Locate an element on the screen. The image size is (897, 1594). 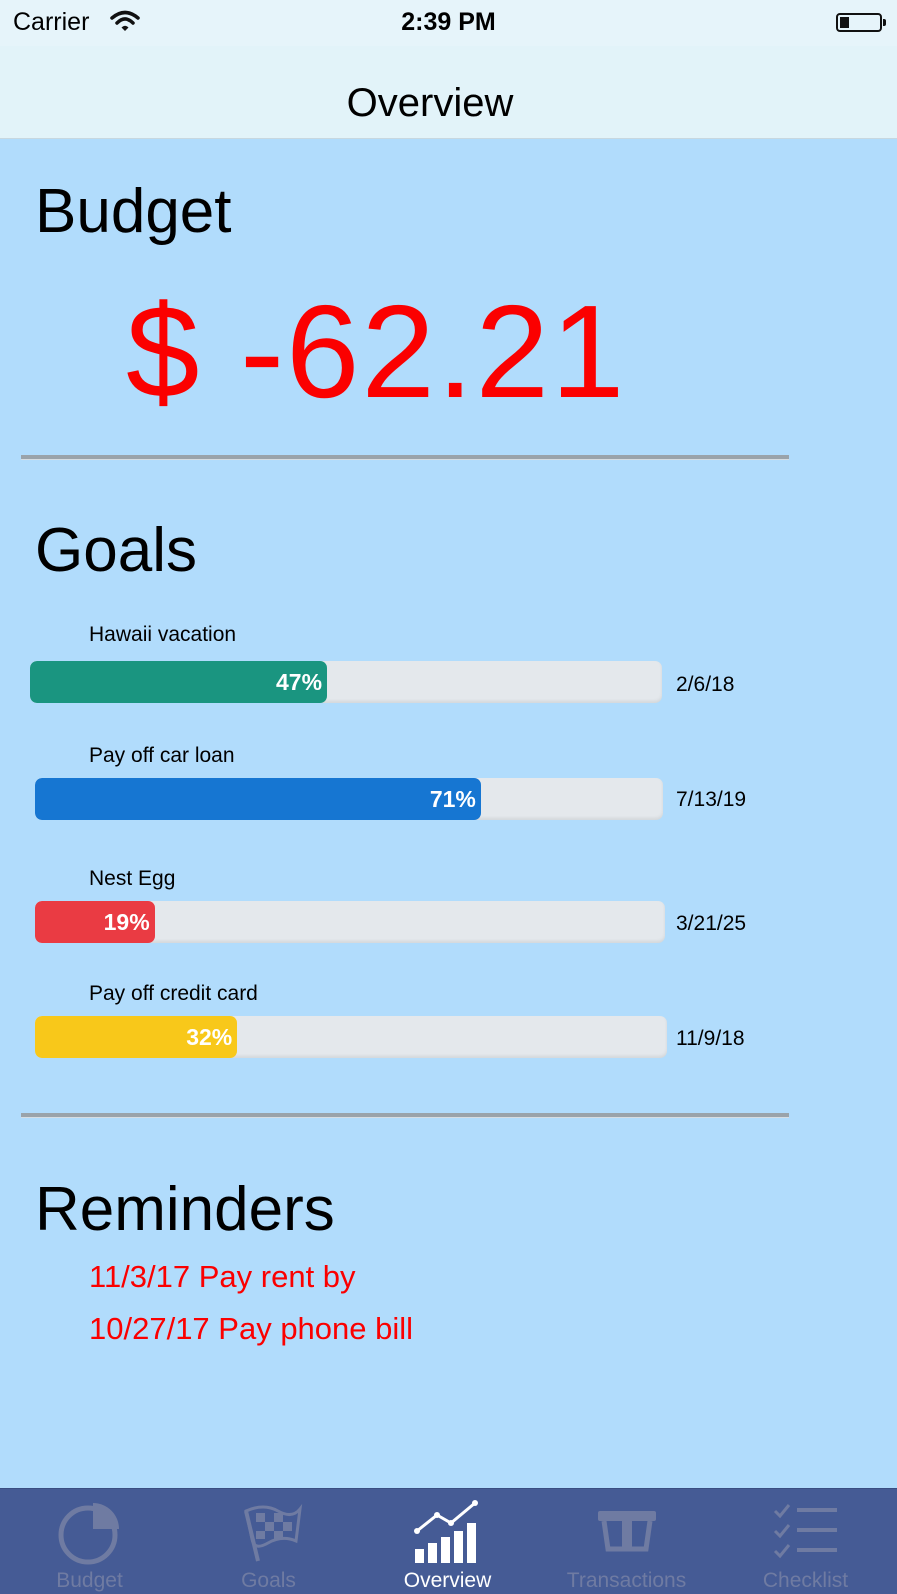
navigation-bar: Overview is located at coordinates (448, 92).